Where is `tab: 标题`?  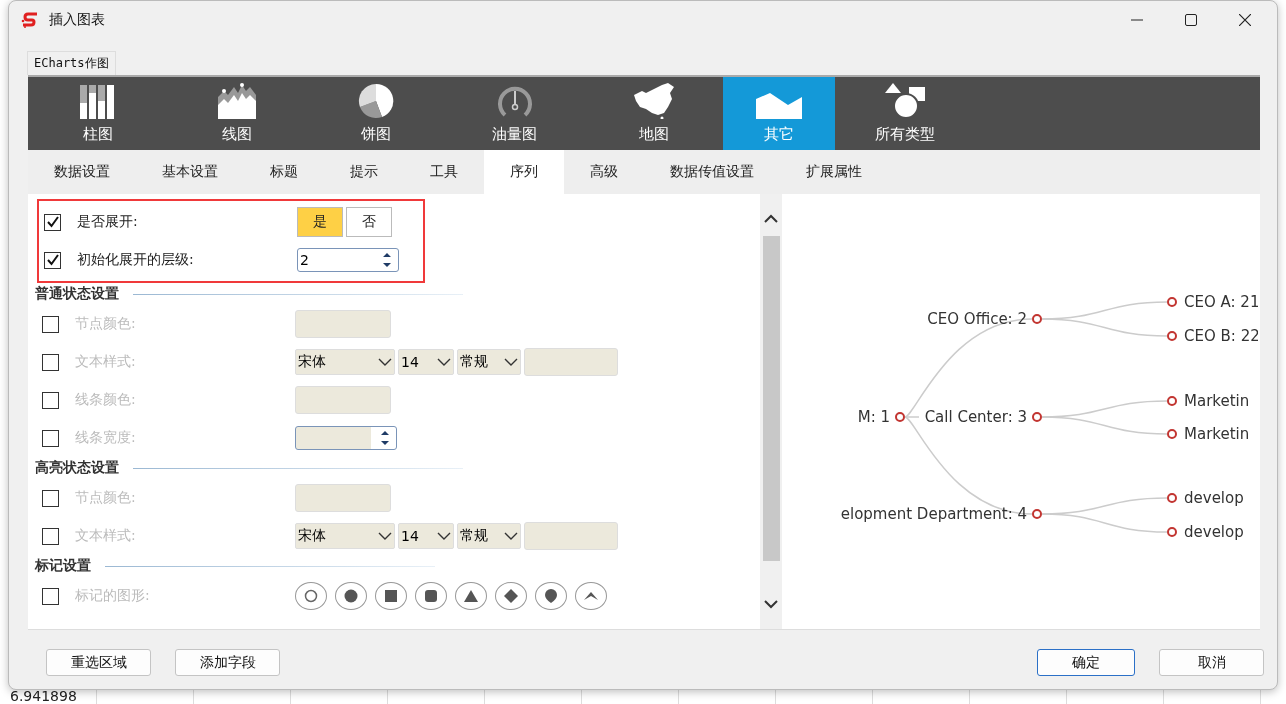 tab: 标题 is located at coordinates (284, 172).